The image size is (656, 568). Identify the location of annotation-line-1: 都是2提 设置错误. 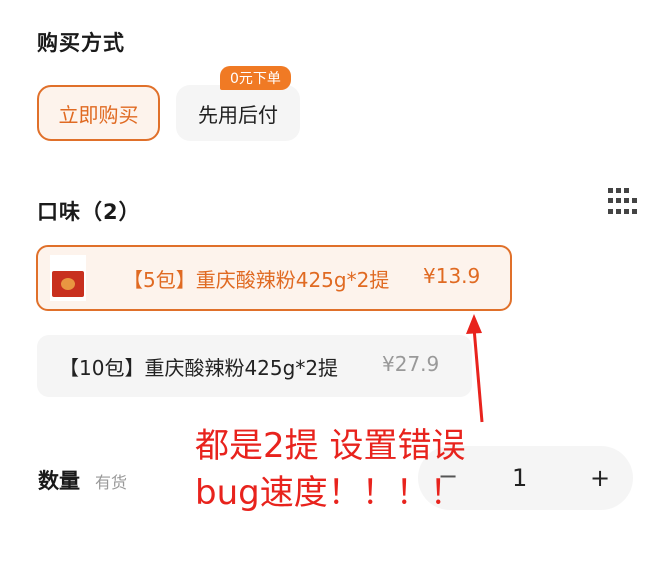
(330, 446).